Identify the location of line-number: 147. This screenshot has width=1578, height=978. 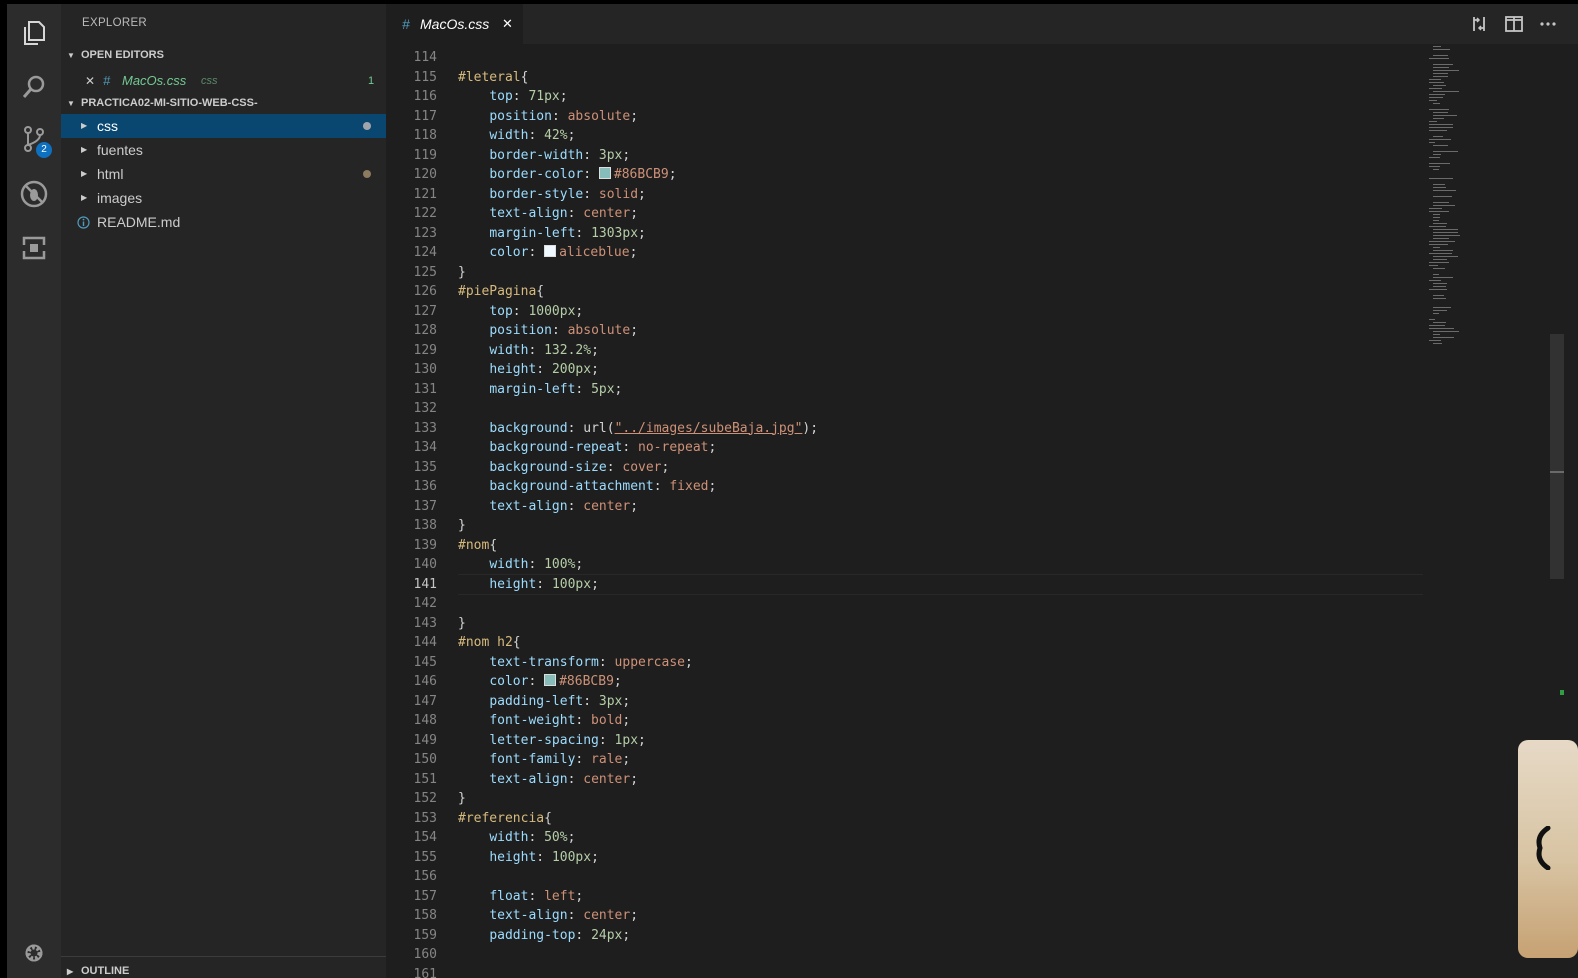
(425, 701).